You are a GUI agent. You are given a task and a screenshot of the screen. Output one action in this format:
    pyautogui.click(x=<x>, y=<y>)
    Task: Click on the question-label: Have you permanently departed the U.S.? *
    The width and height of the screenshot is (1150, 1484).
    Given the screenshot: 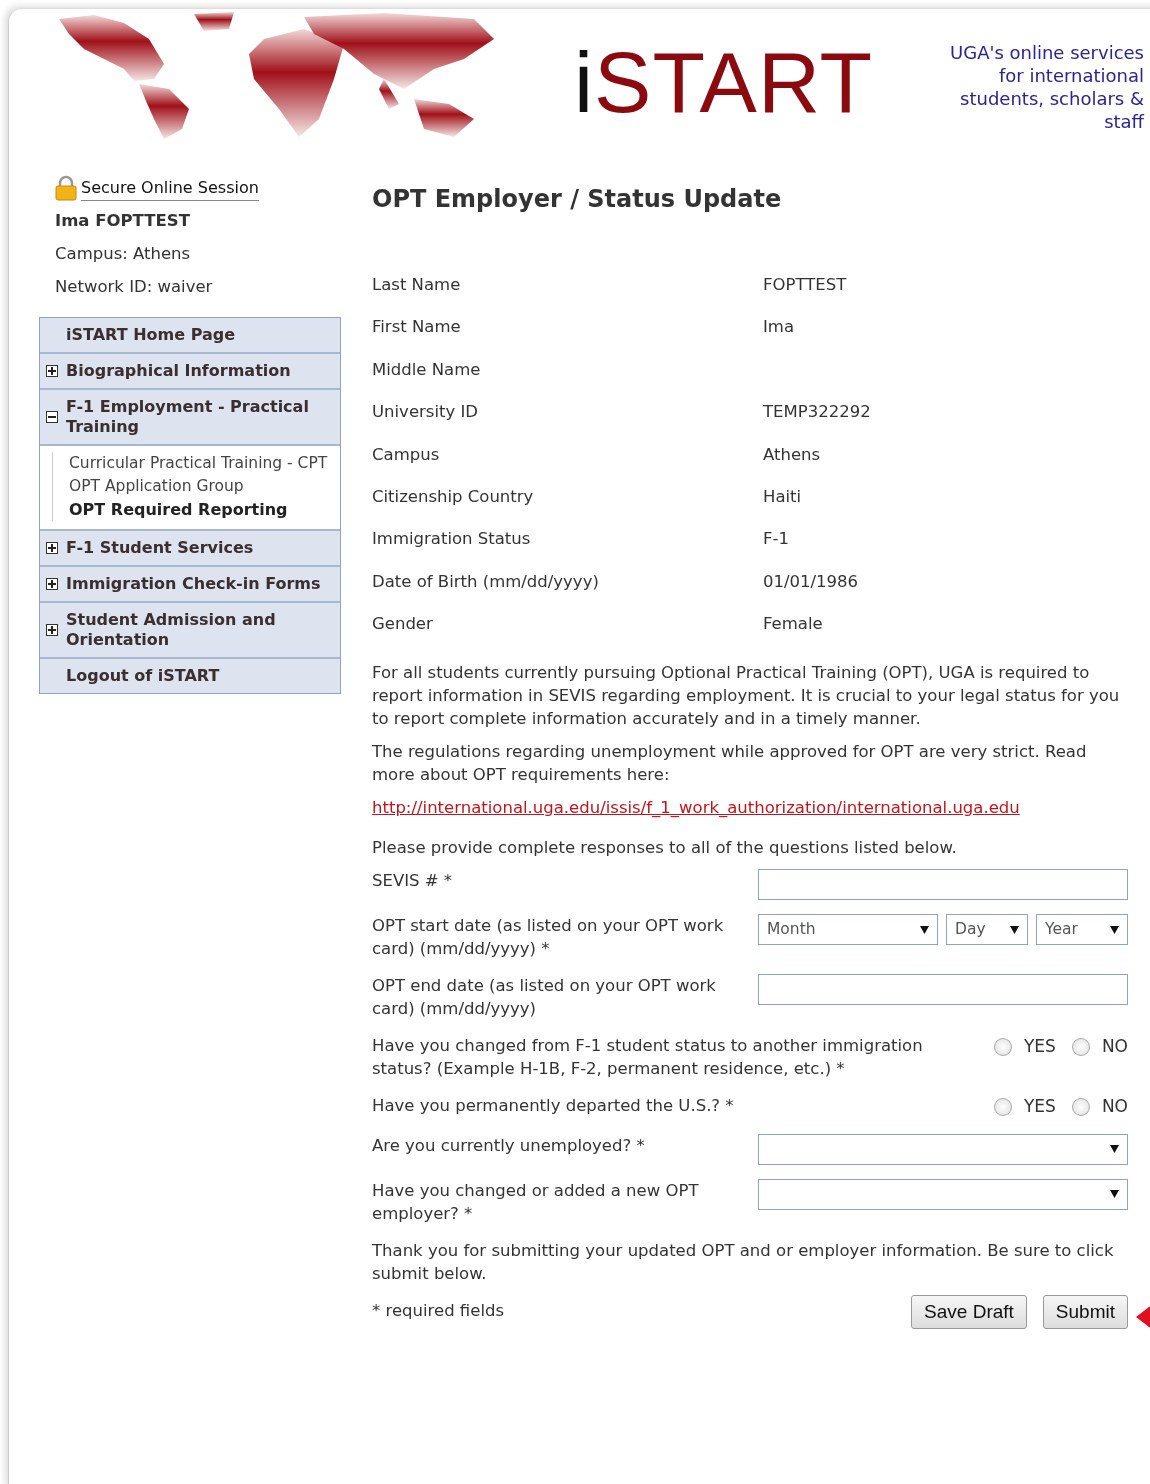 What is the action you would take?
    pyautogui.click(x=553, y=1106)
    